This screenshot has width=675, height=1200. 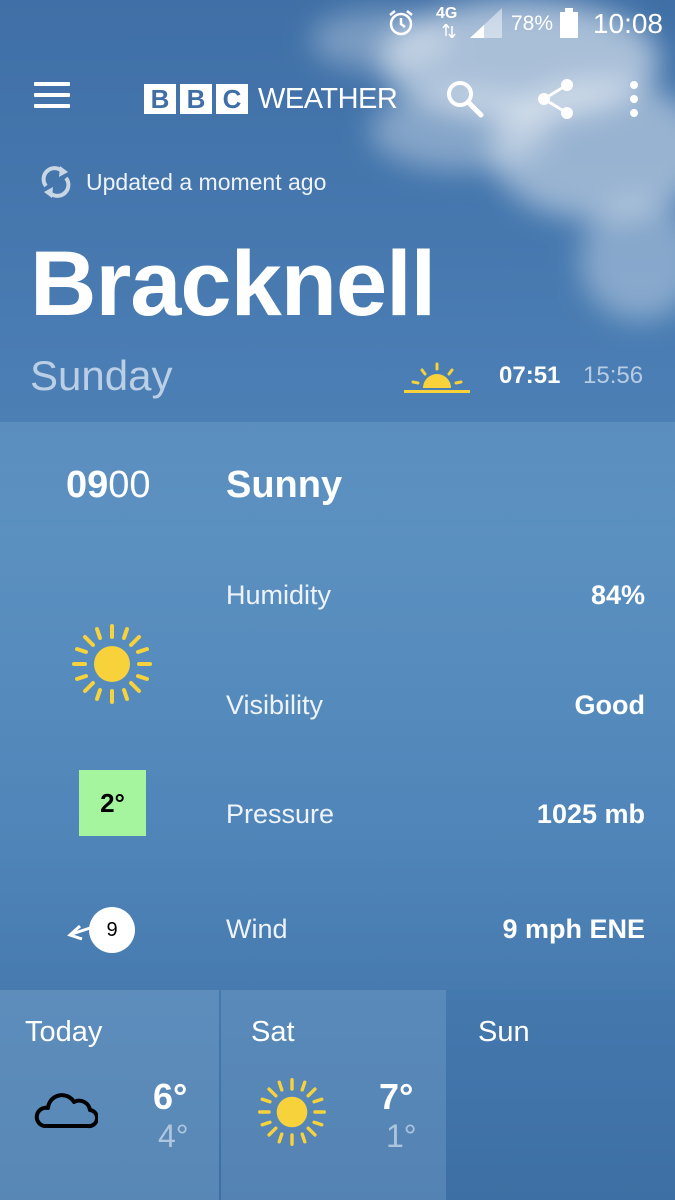 What do you see at coordinates (112, 930) in the screenshot?
I see `wind-speed-badge: 9` at bounding box center [112, 930].